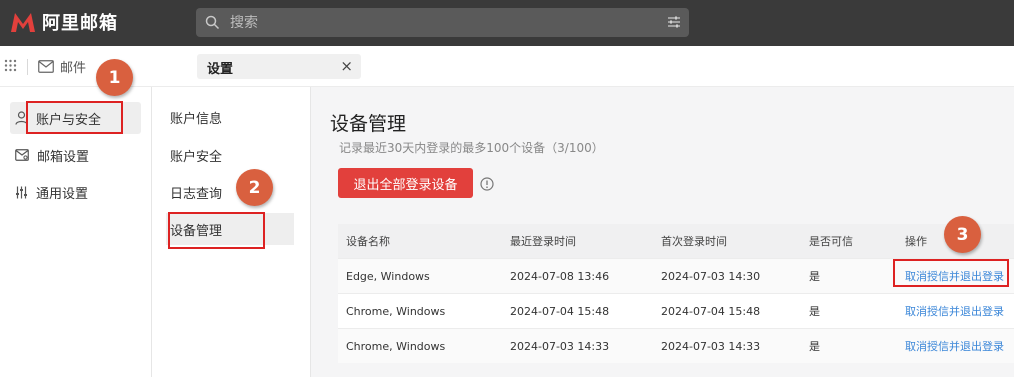 The width and height of the screenshot is (1014, 377). I want to click on search-icon, so click(212, 22).